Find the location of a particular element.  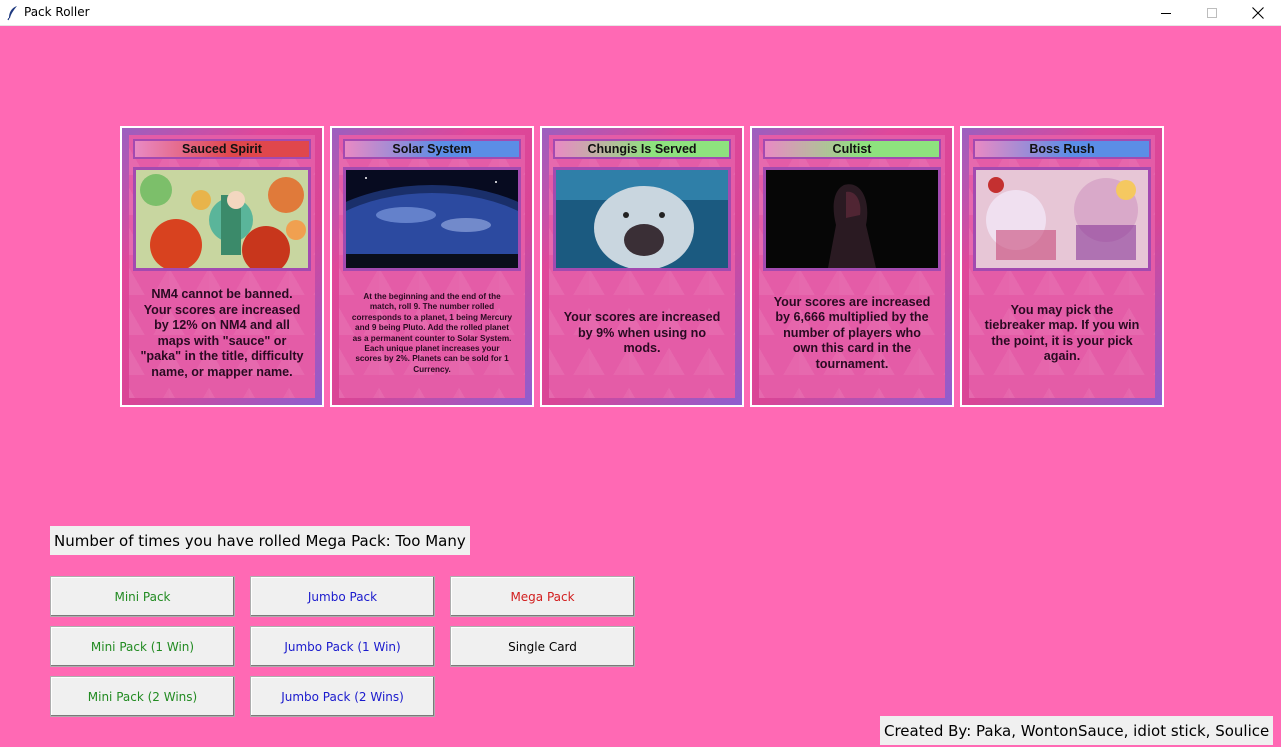

jumbo-pack-2-wins-button: Jumbo Pack (2 Wins) is located at coordinates (342, 696).